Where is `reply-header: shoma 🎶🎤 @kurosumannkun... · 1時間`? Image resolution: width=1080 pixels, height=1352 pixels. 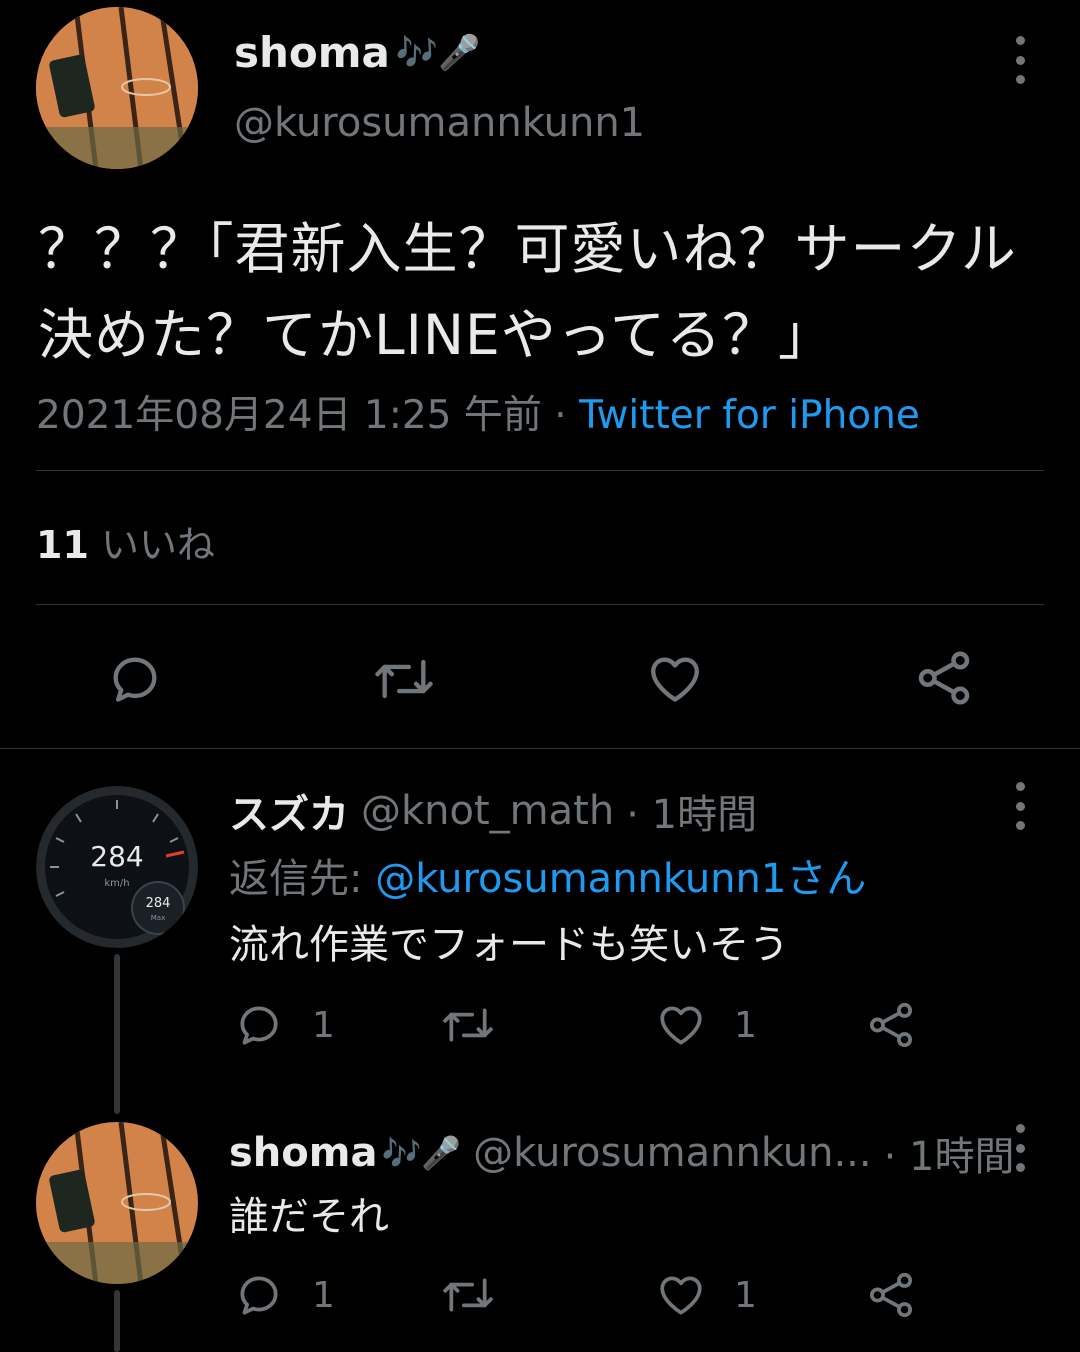
reply-header: shoma 🎶🎤 @kurosumannkun... · 1時間 is located at coordinates (622, 1153).